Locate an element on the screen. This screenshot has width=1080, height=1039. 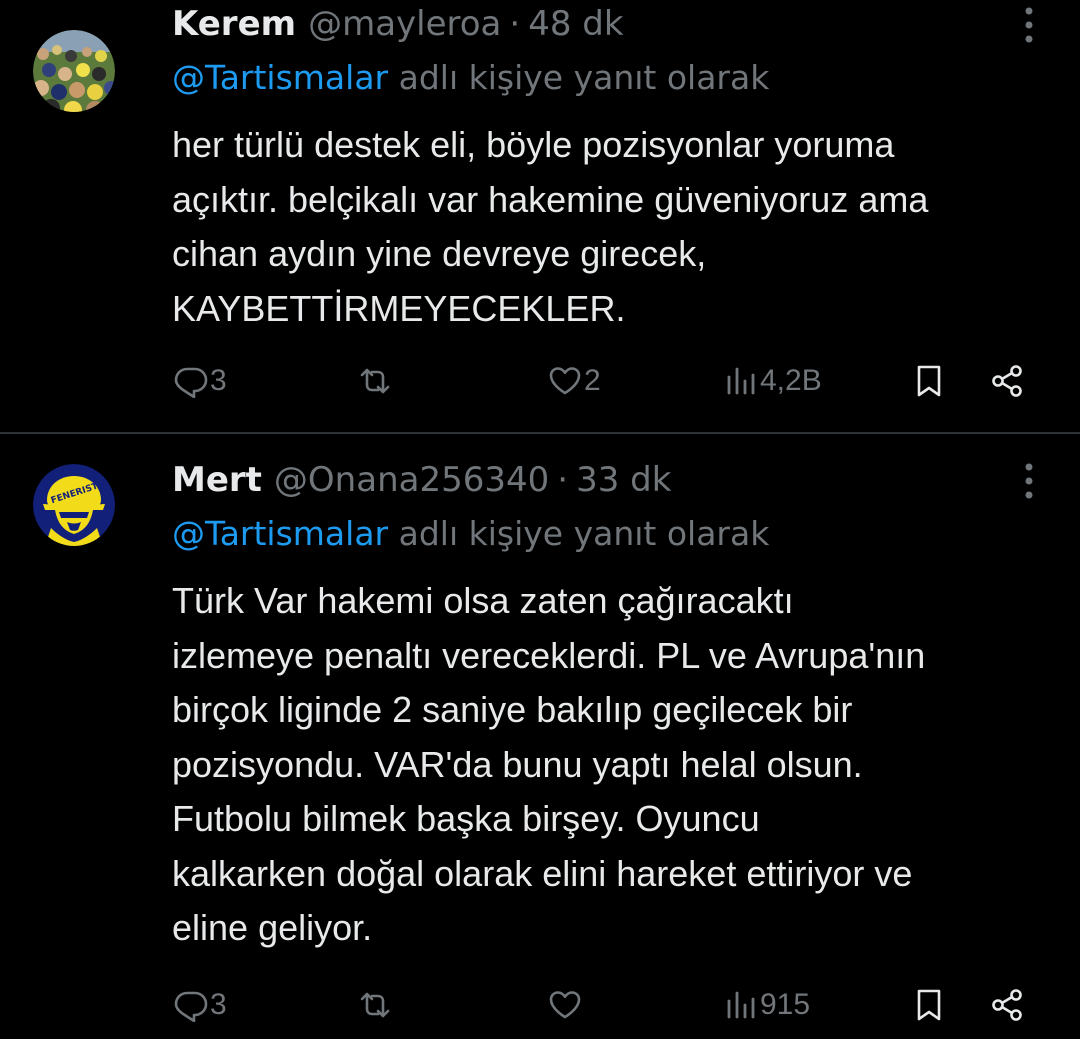
action-bar: 3 2 4,2B is located at coordinates (612, 381).